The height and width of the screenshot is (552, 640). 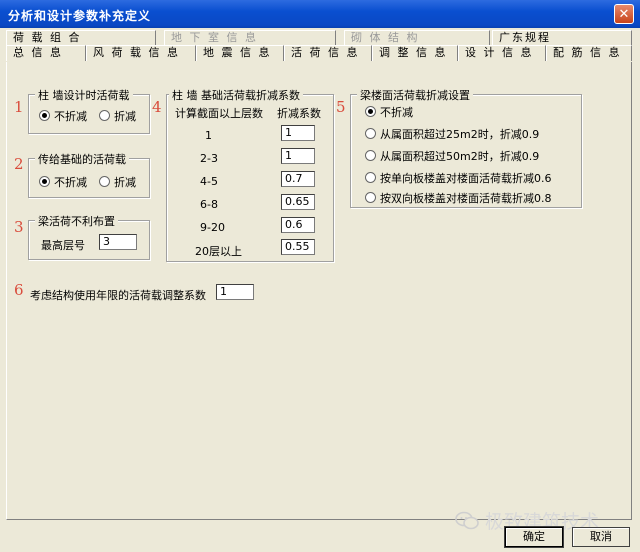 What do you see at coordinates (298, 225) in the screenshot?
I see `reduction-factor-input: 0.6` at bounding box center [298, 225].